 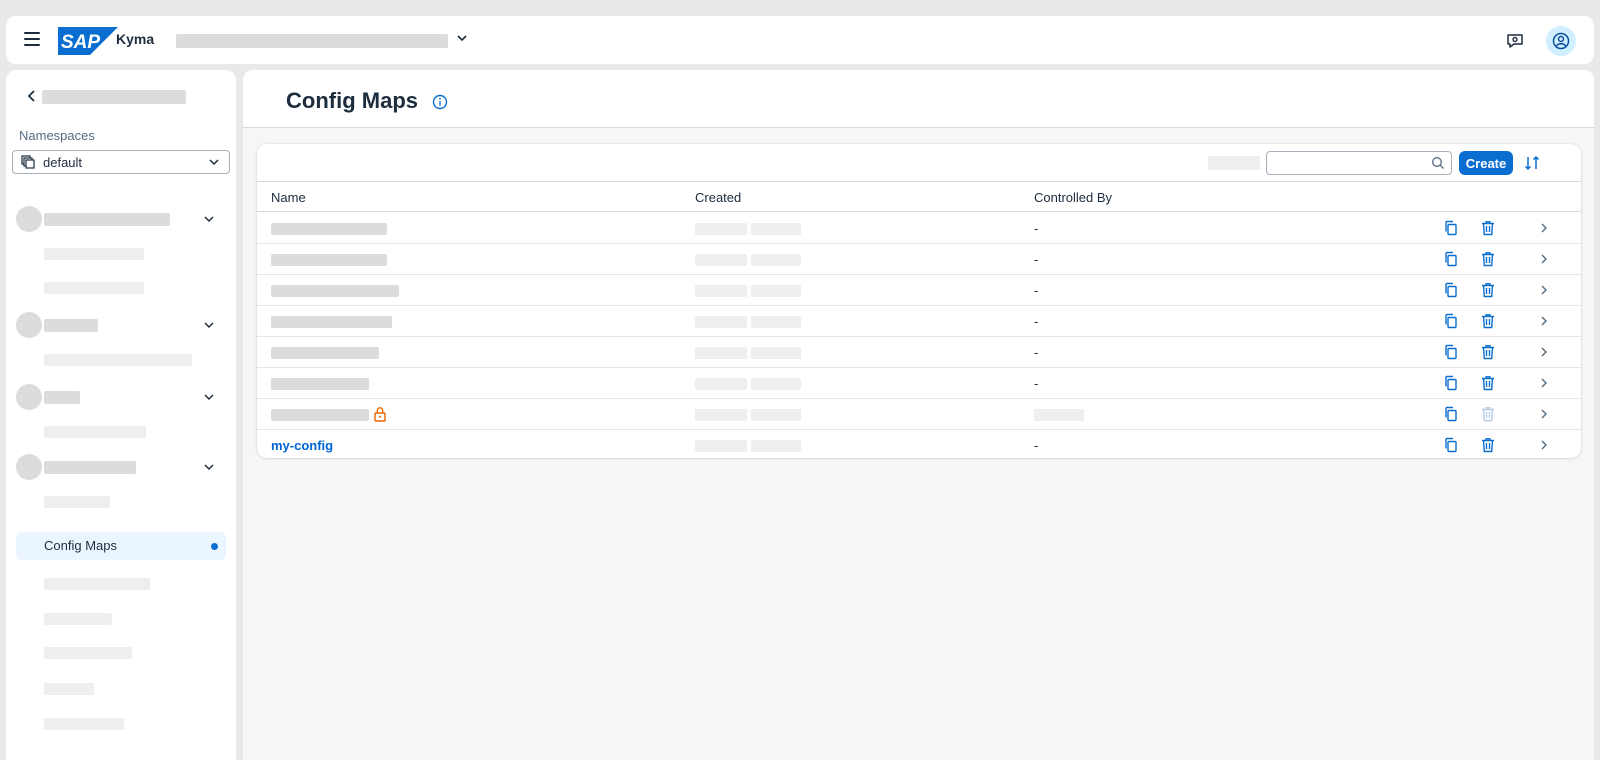 What do you see at coordinates (288, 197) in the screenshot?
I see `column-header-name: Name` at bounding box center [288, 197].